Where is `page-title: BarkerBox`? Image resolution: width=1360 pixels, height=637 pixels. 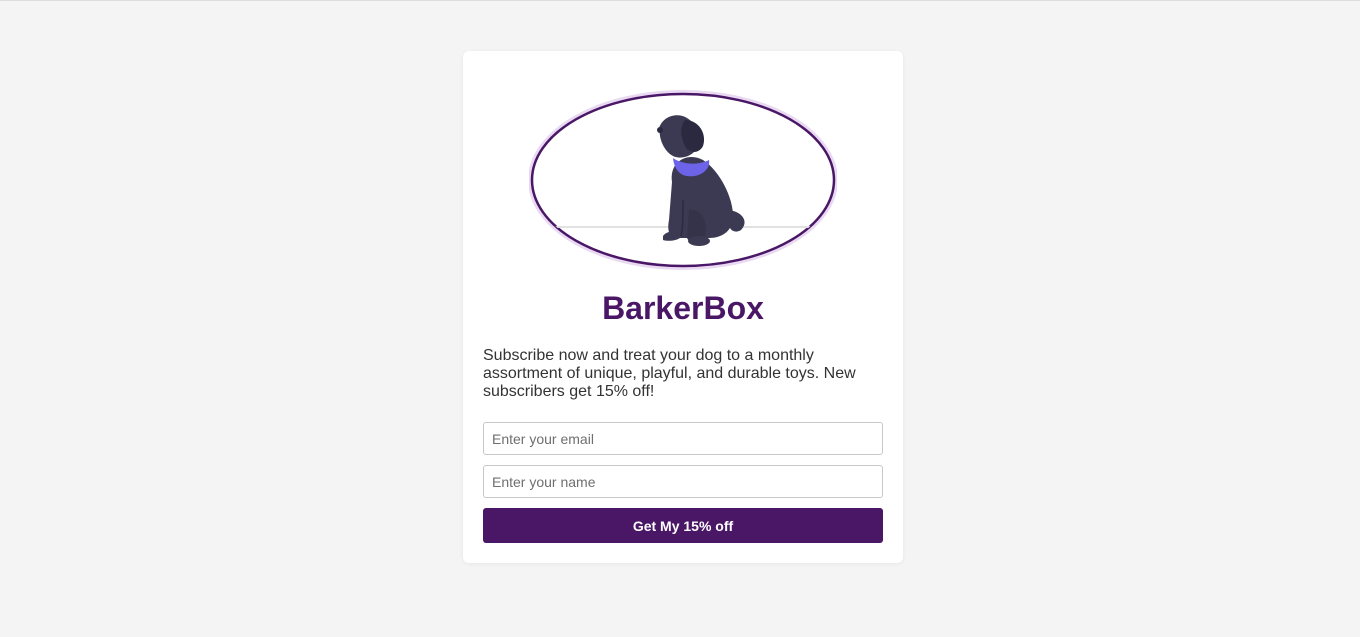
page-title: BarkerBox is located at coordinates (683, 308).